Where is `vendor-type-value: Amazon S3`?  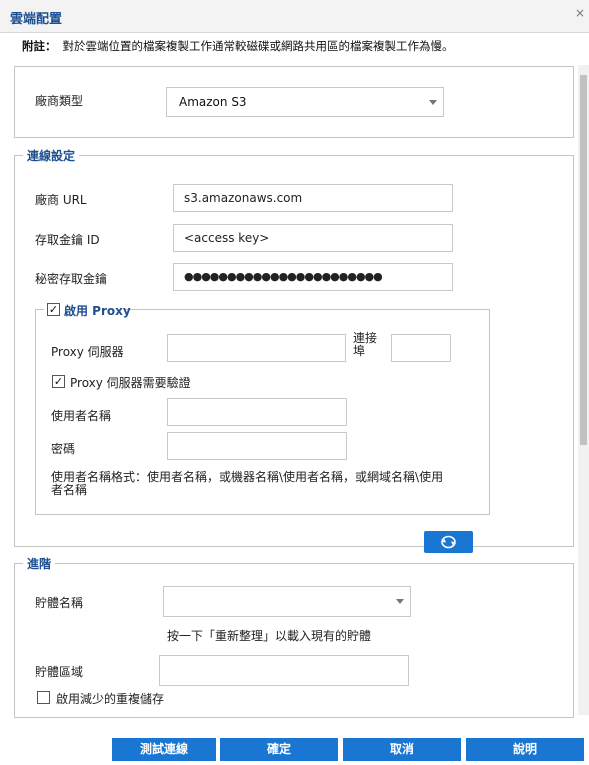 vendor-type-value: Amazon S3 is located at coordinates (213, 102).